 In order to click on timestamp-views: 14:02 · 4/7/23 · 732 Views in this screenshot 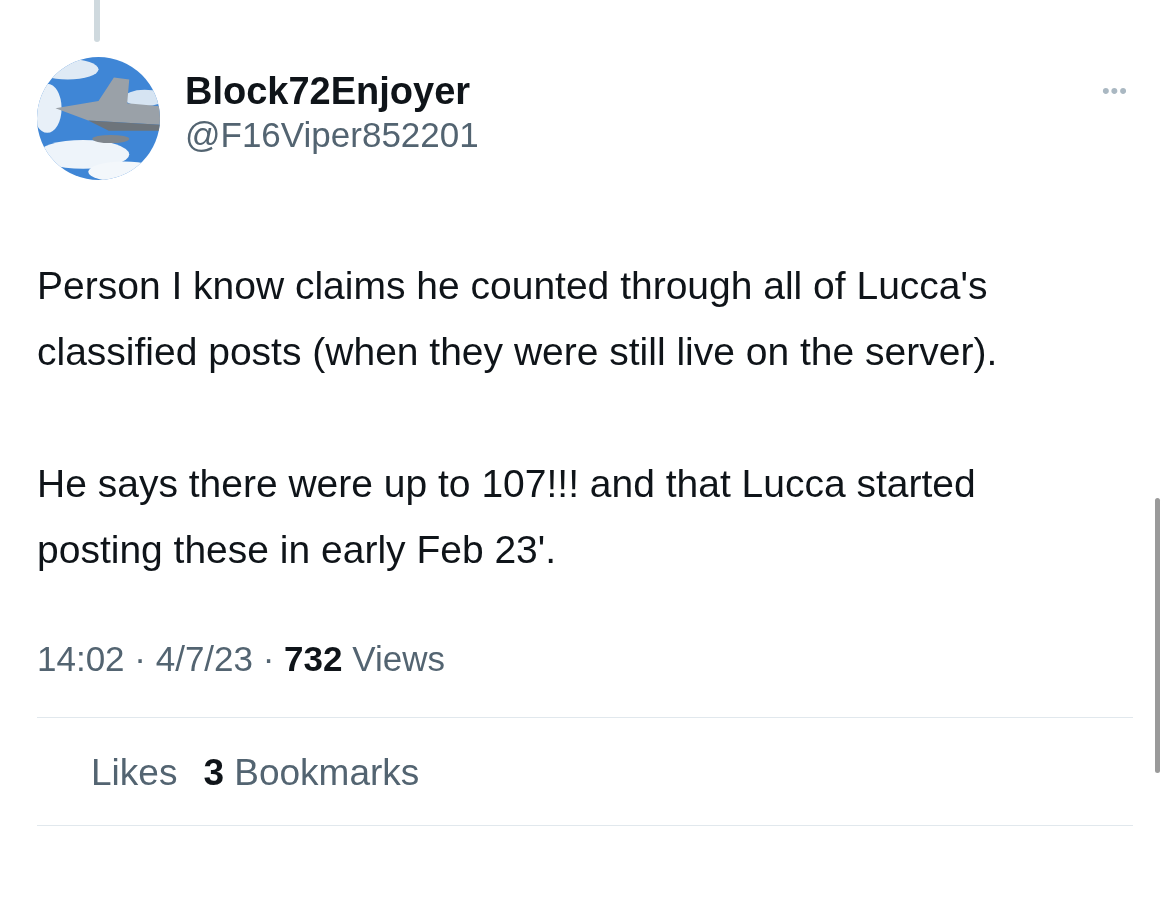, I will do `click(241, 658)`.